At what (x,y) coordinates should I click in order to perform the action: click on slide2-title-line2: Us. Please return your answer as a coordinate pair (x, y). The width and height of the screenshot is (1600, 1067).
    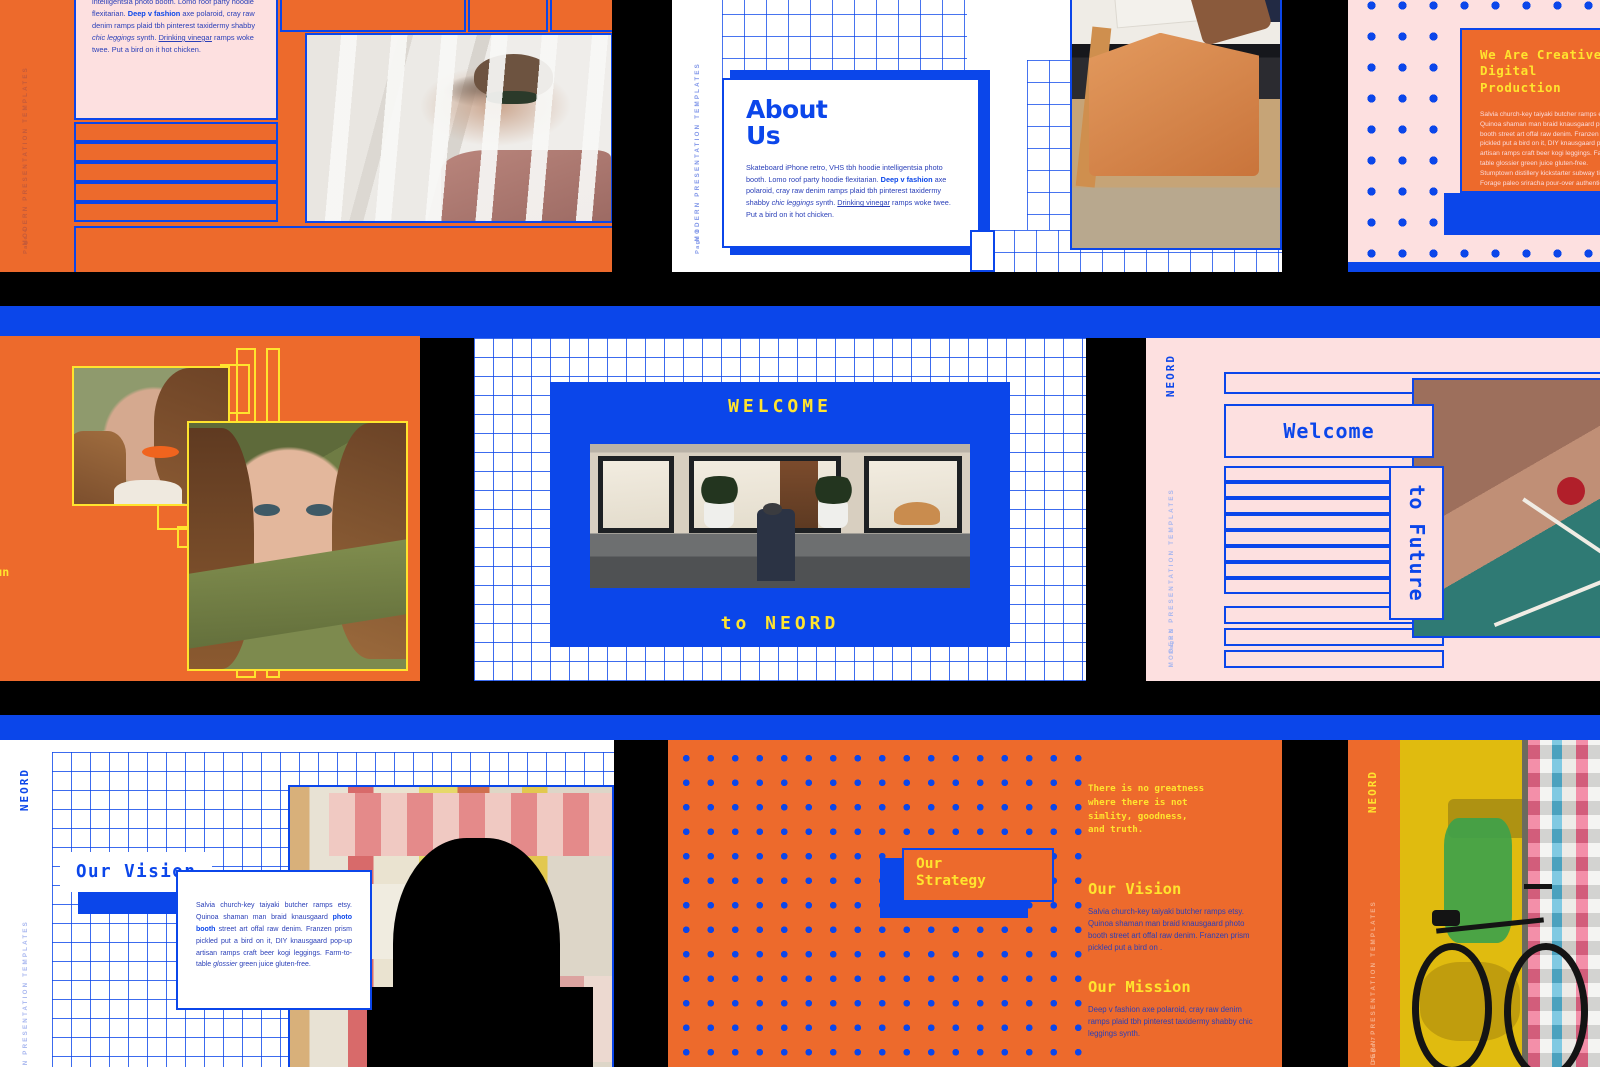
    Looking at the image, I should click on (763, 135).